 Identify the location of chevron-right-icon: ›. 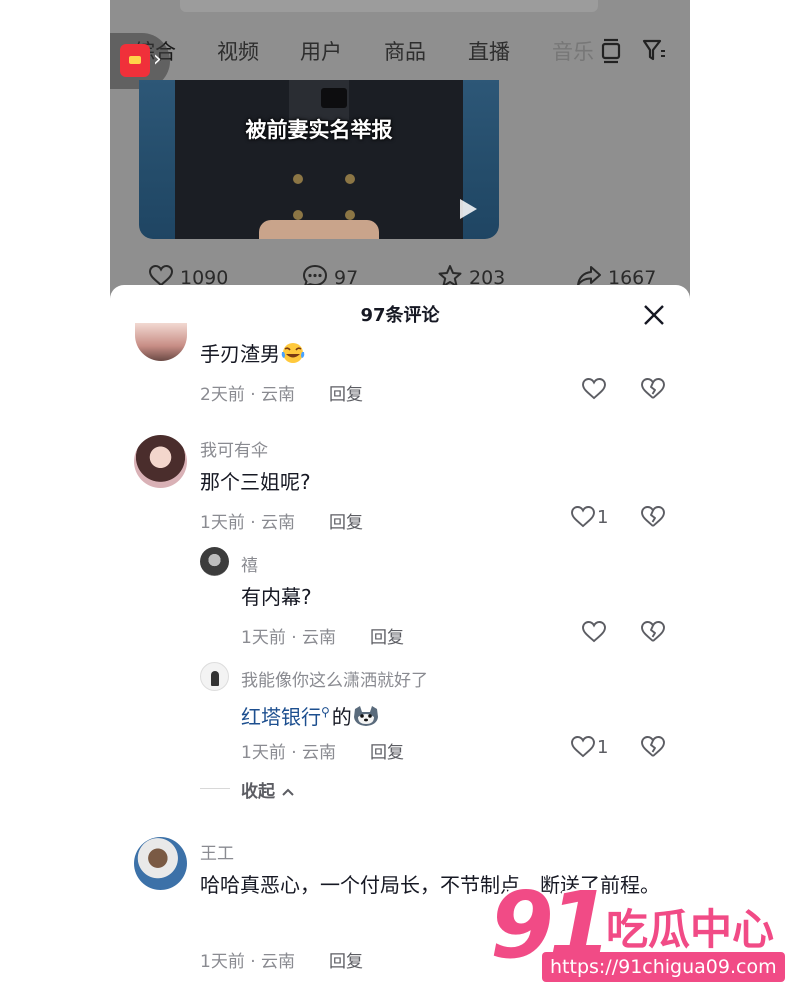
(157, 59).